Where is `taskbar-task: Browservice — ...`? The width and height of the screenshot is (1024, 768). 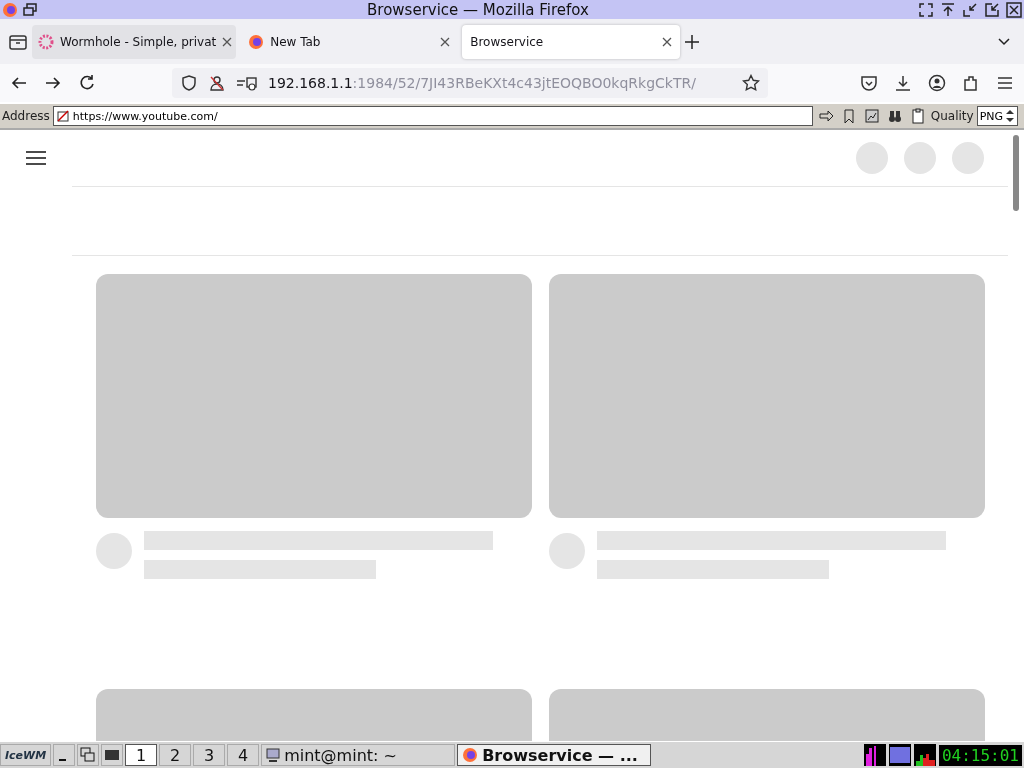 taskbar-task: Browservice — ... is located at coordinates (554, 755).